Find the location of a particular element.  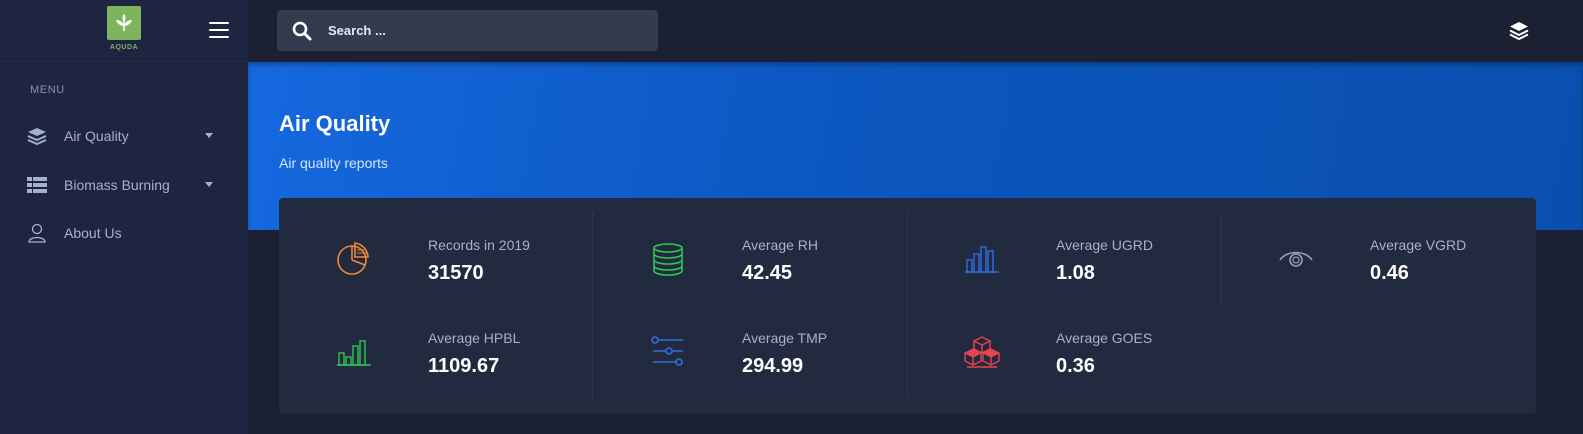

stat-average-hpbl: Average HPBL 1109.67 is located at coordinates (436, 337).